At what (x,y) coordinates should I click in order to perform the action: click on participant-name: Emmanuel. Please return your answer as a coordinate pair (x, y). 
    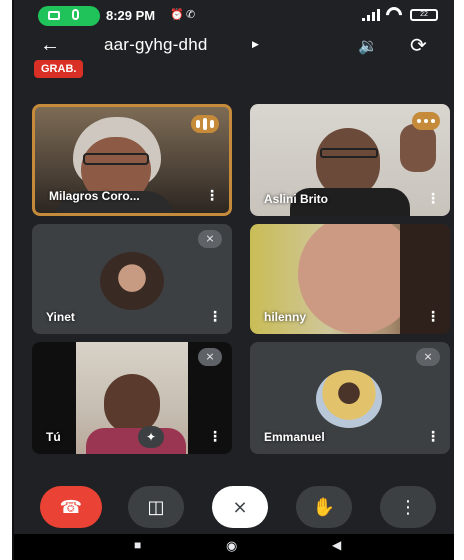
    Looking at the image, I should click on (294, 437).